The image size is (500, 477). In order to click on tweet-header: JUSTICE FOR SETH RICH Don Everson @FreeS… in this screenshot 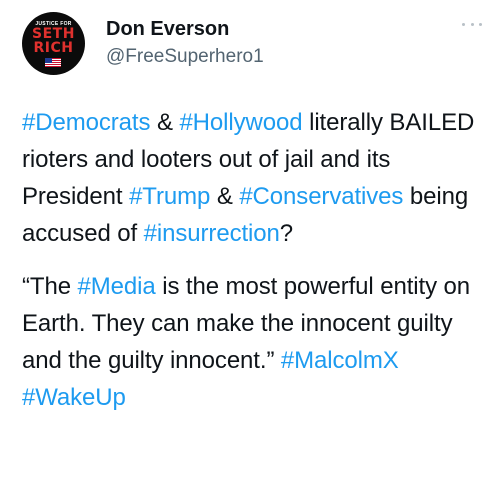, I will do `click(252, 44)`.